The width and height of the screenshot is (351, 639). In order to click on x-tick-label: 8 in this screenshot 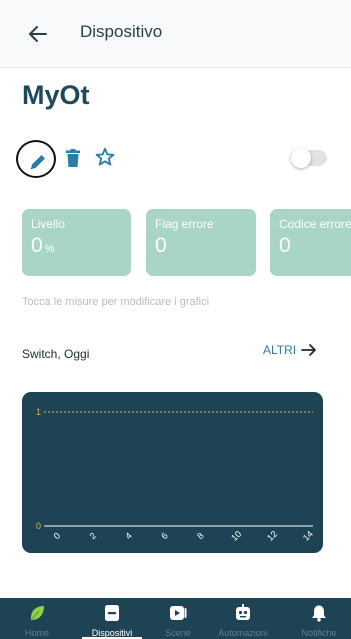, I will do `click(200, 536)`.